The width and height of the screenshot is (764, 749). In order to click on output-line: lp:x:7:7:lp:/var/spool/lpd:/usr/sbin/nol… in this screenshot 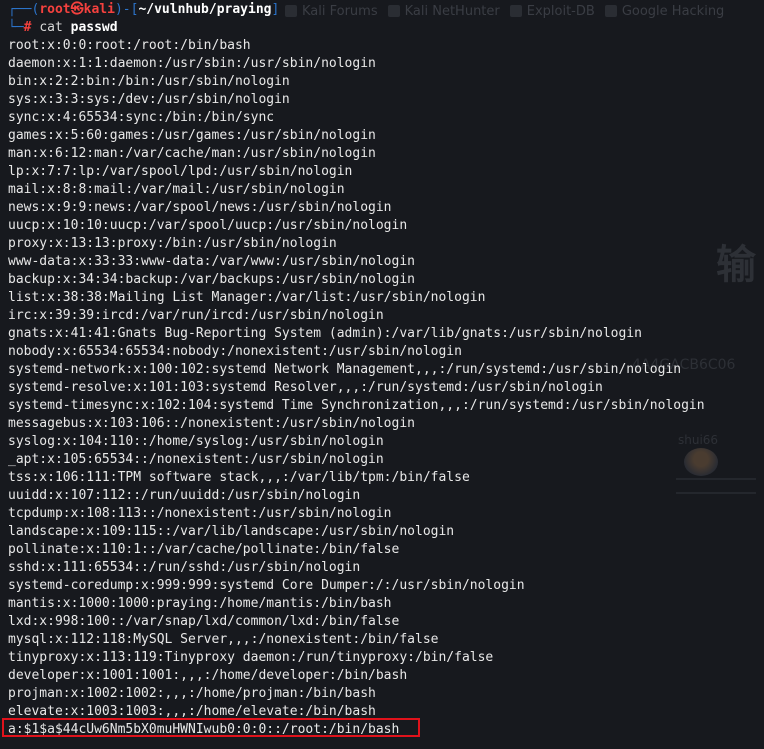, I will do `click(180, 171)`.